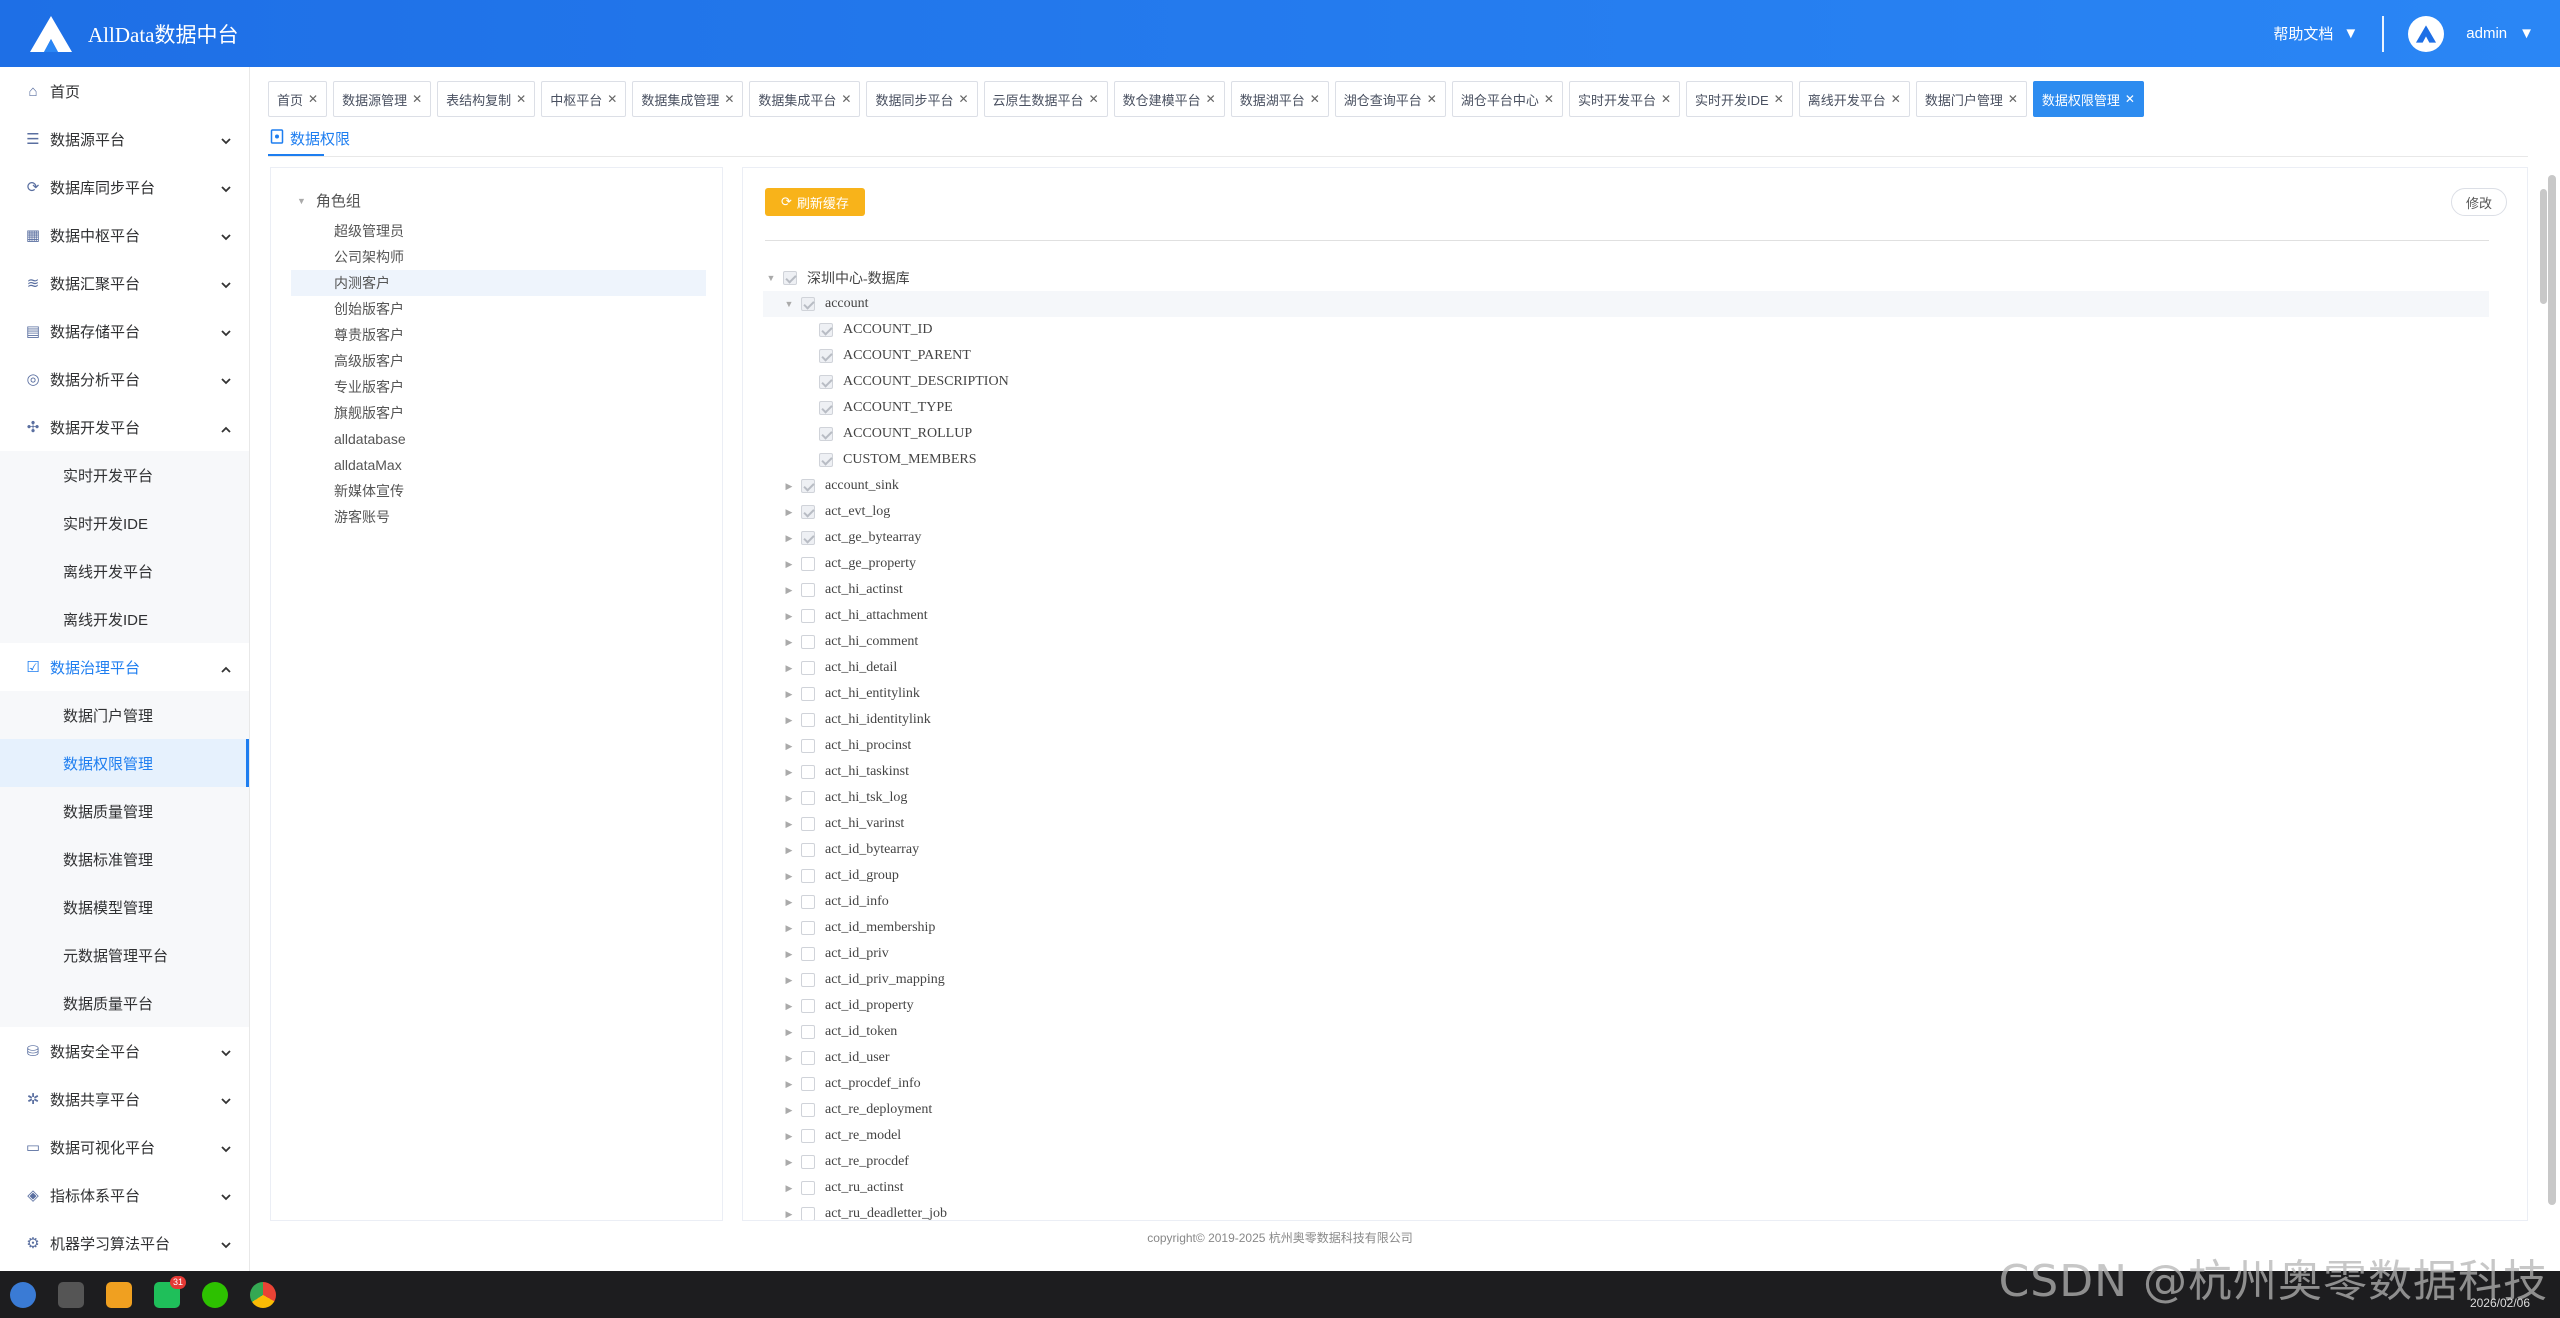 This screenshot has height=1318, width=2560. Describe the element at coordinates (859, 928) in the screenshot. I see `tree-node-table: ▶ act_id_membership` at that location.